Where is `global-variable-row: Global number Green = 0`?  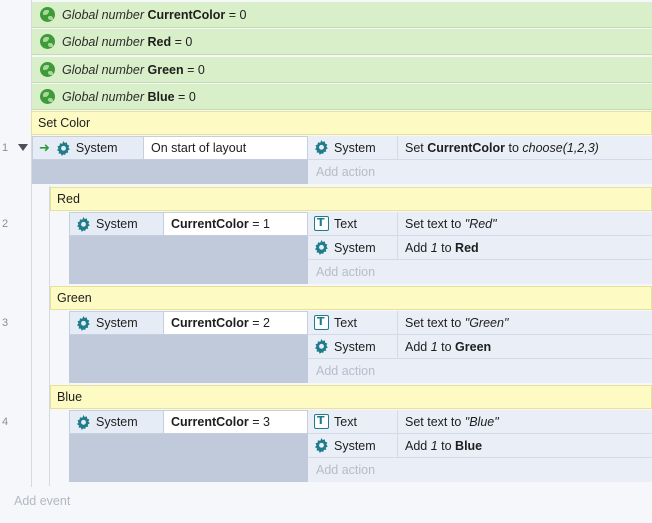
global-variable-row: Global number Green = 0 is located at coordinates (342, 70).